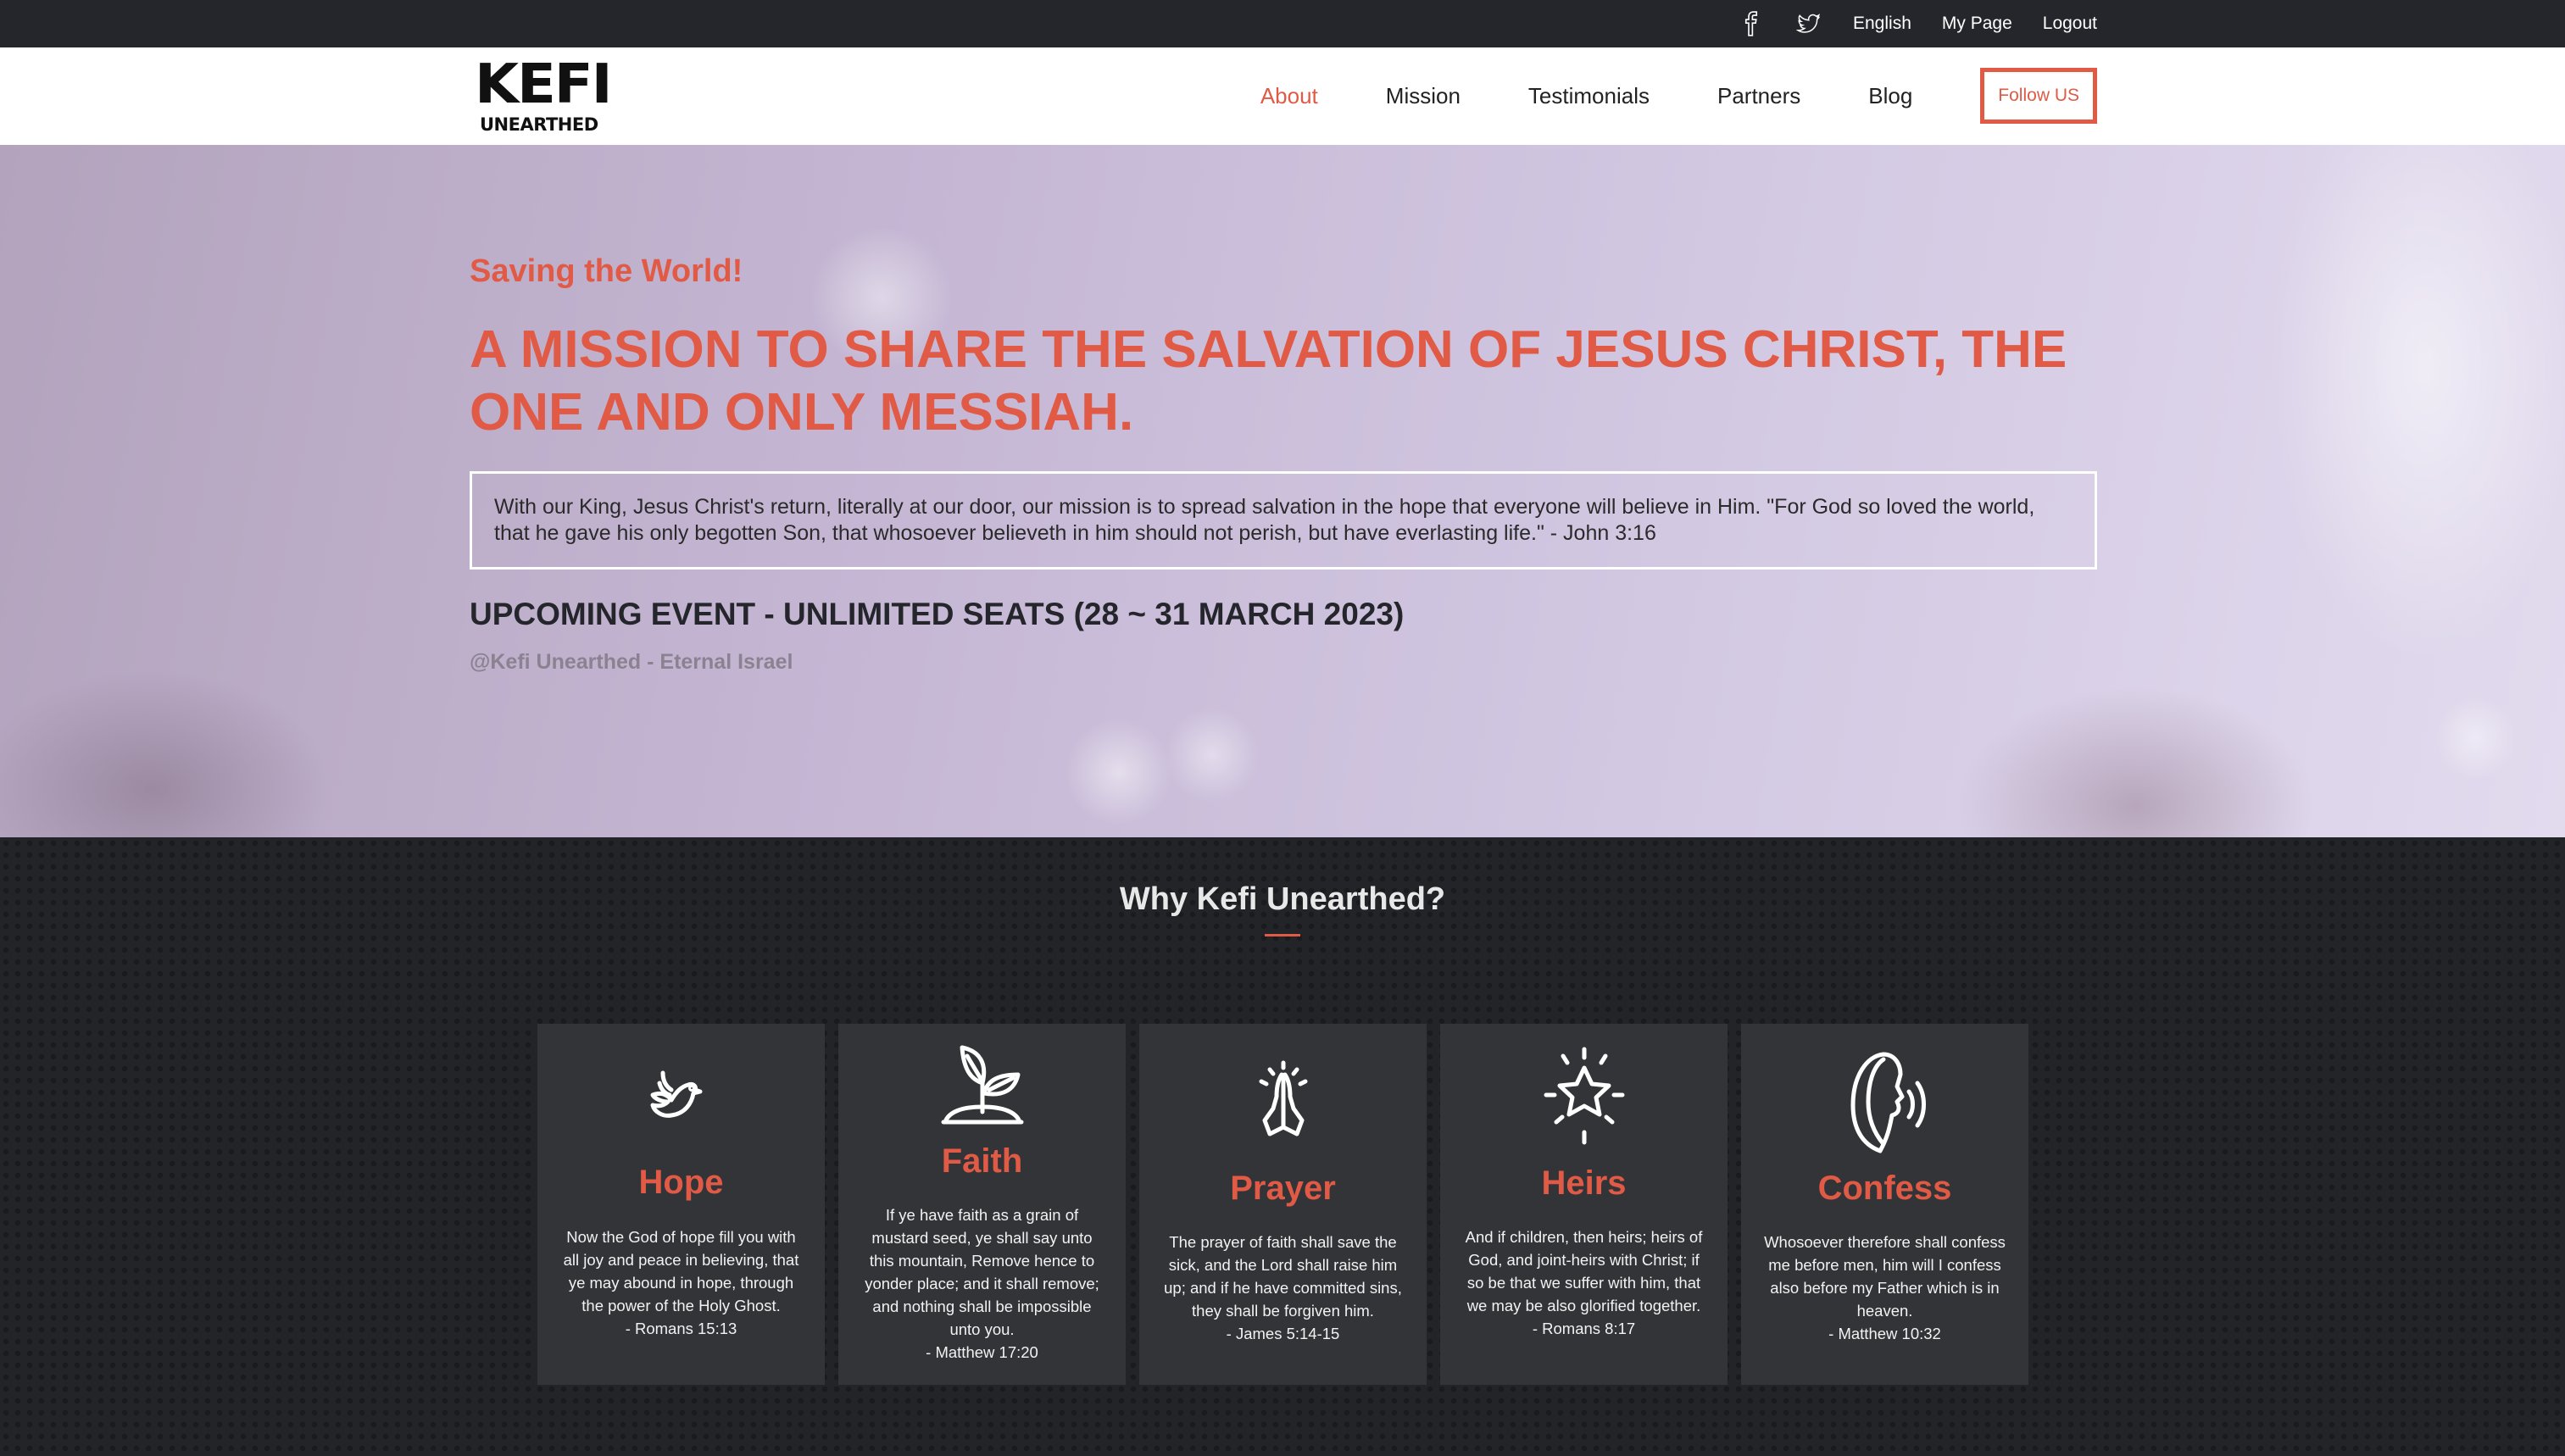 The width and height of the screenshot is (2565, 1456). I want to click on kefi-unearthed-logo: KEFI UNEARTHED, so click(542, 97).